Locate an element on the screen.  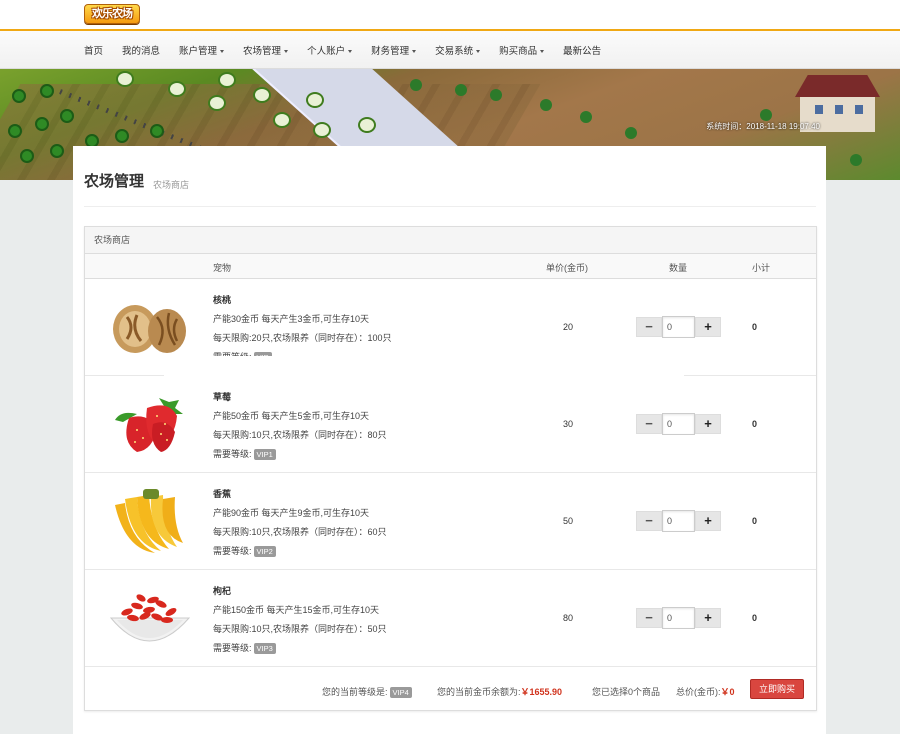
nav-list: 首页 我的消息 账户管理 农场管理 个人账户 财务管理 交易系统 购买商品 最新公告 is located at coordinates (352, 50).